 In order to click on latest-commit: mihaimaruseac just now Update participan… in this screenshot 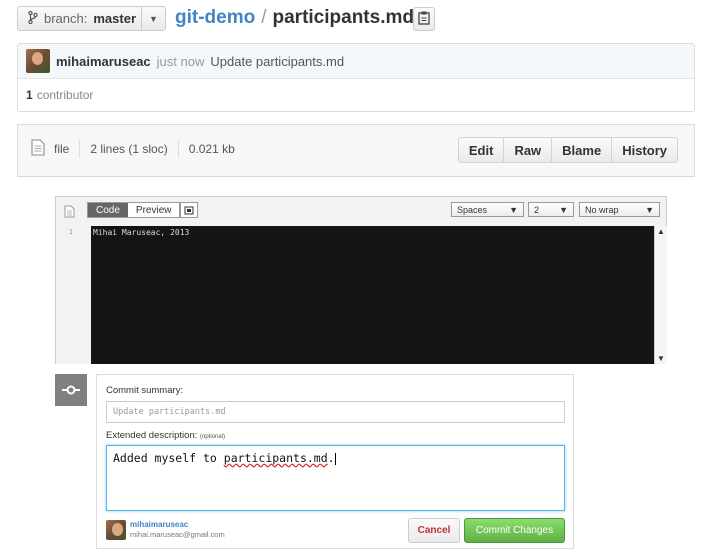, I will do `click(356, 61)`.